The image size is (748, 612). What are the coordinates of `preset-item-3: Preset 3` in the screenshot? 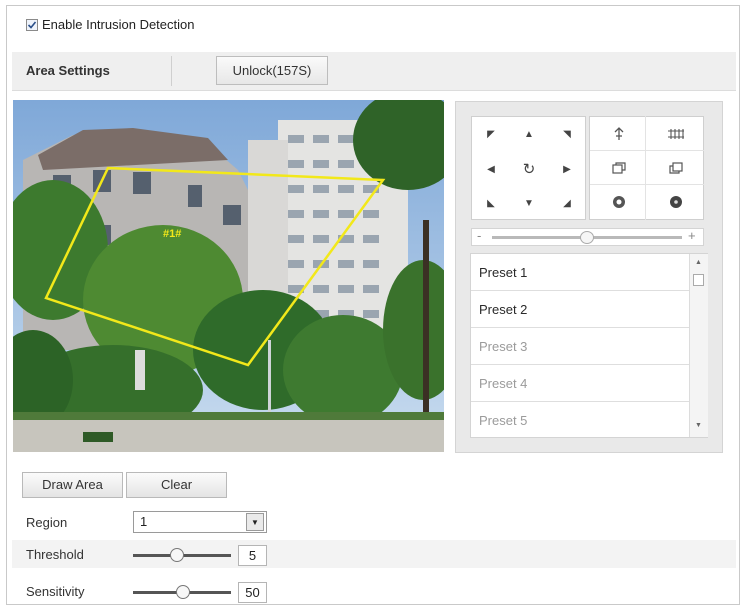 It's located at (581, 346).